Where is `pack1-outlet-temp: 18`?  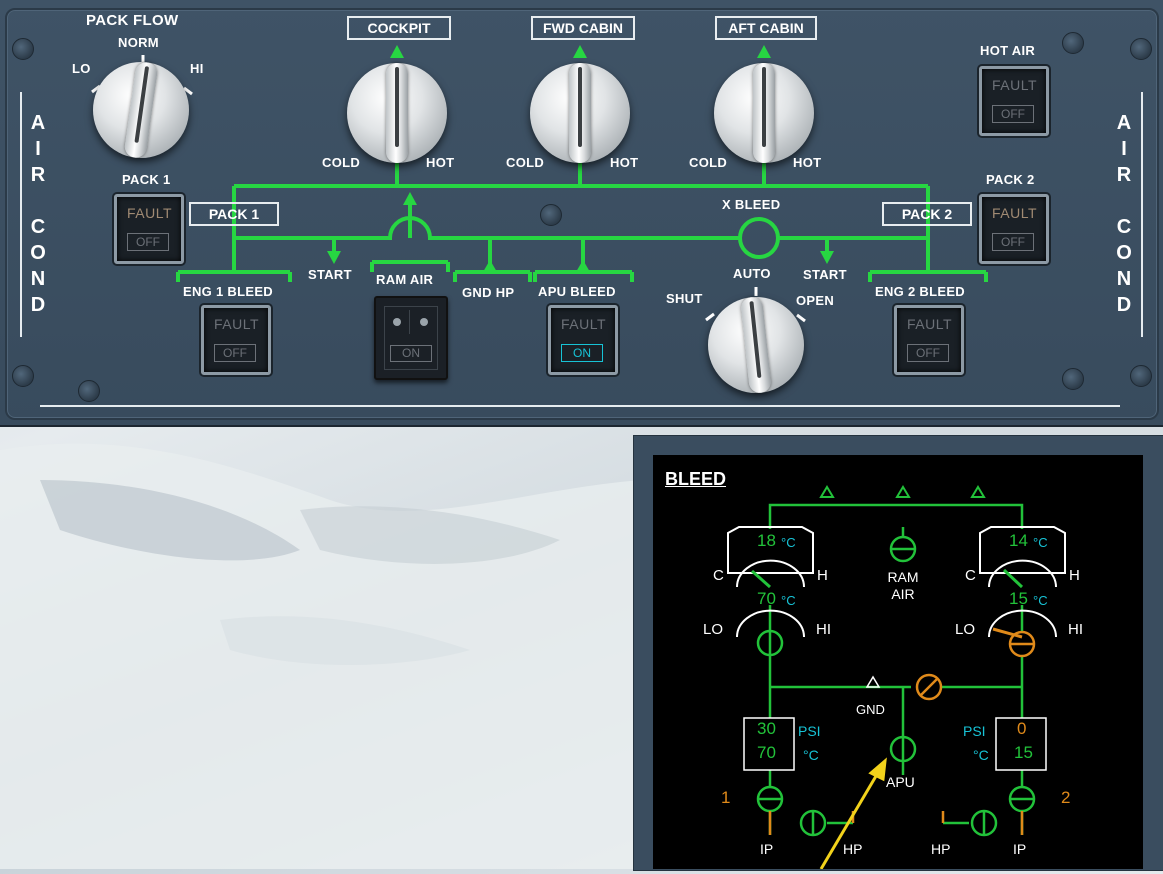 pack1-outlet-temp: 18 is located at coordinates (766, 540).